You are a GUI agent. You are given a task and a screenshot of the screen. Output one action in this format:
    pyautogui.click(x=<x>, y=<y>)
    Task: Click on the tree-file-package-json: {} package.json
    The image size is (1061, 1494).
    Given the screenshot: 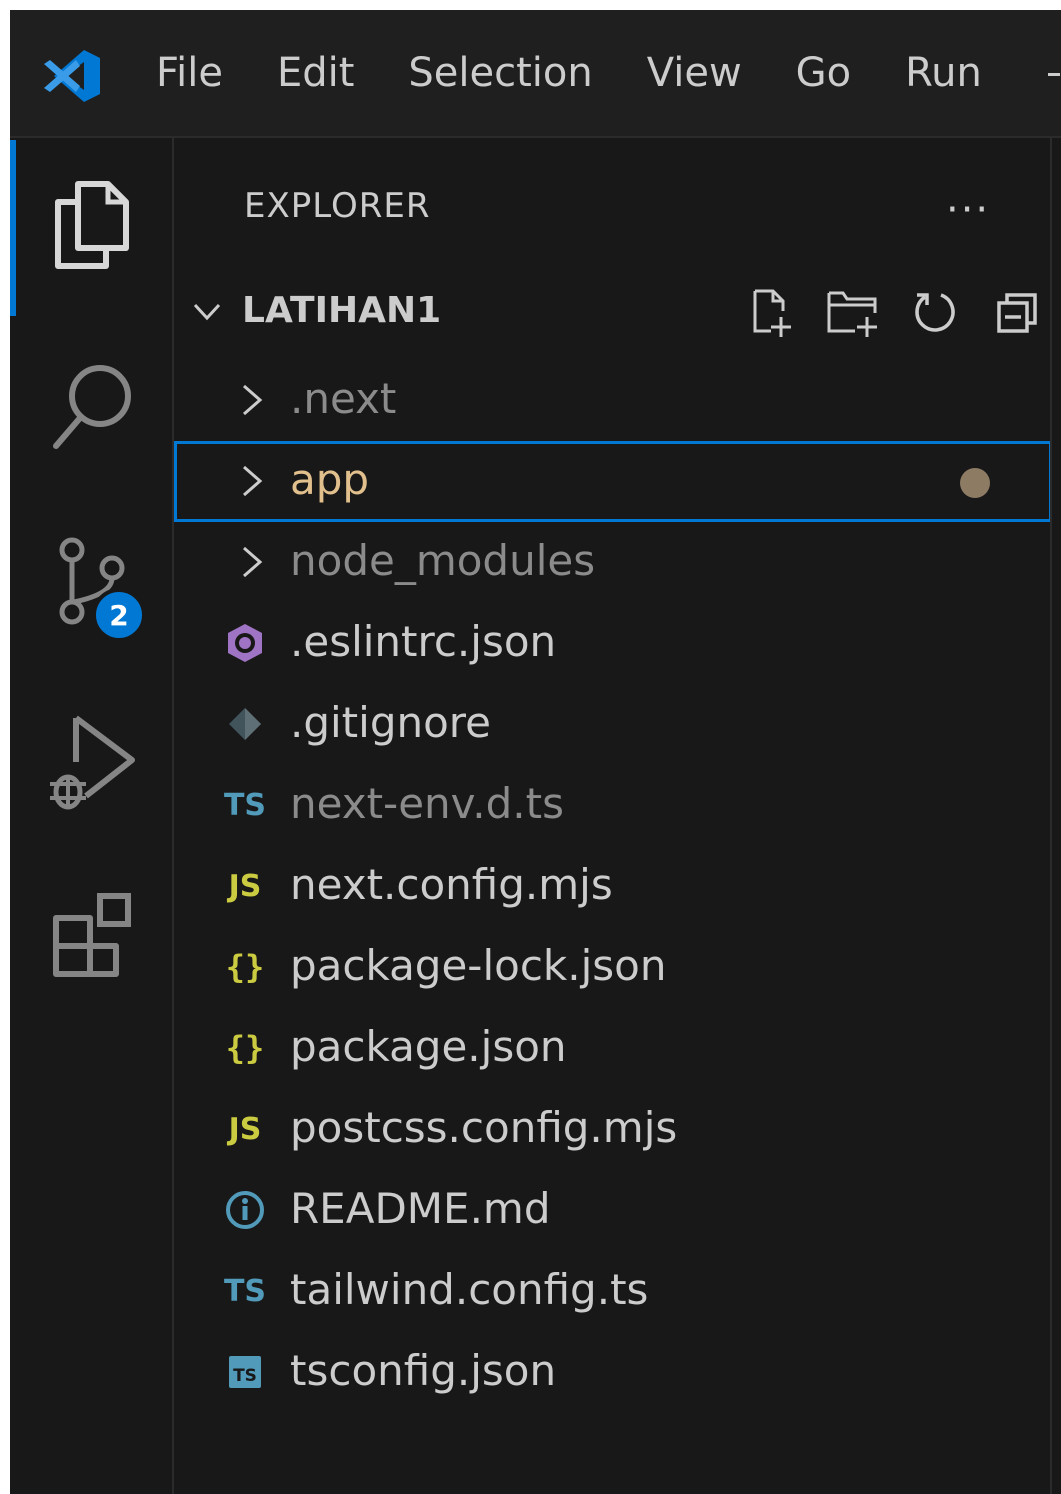 What is the action you would take?
    pyautogui.click(x=613, y=1048)
    